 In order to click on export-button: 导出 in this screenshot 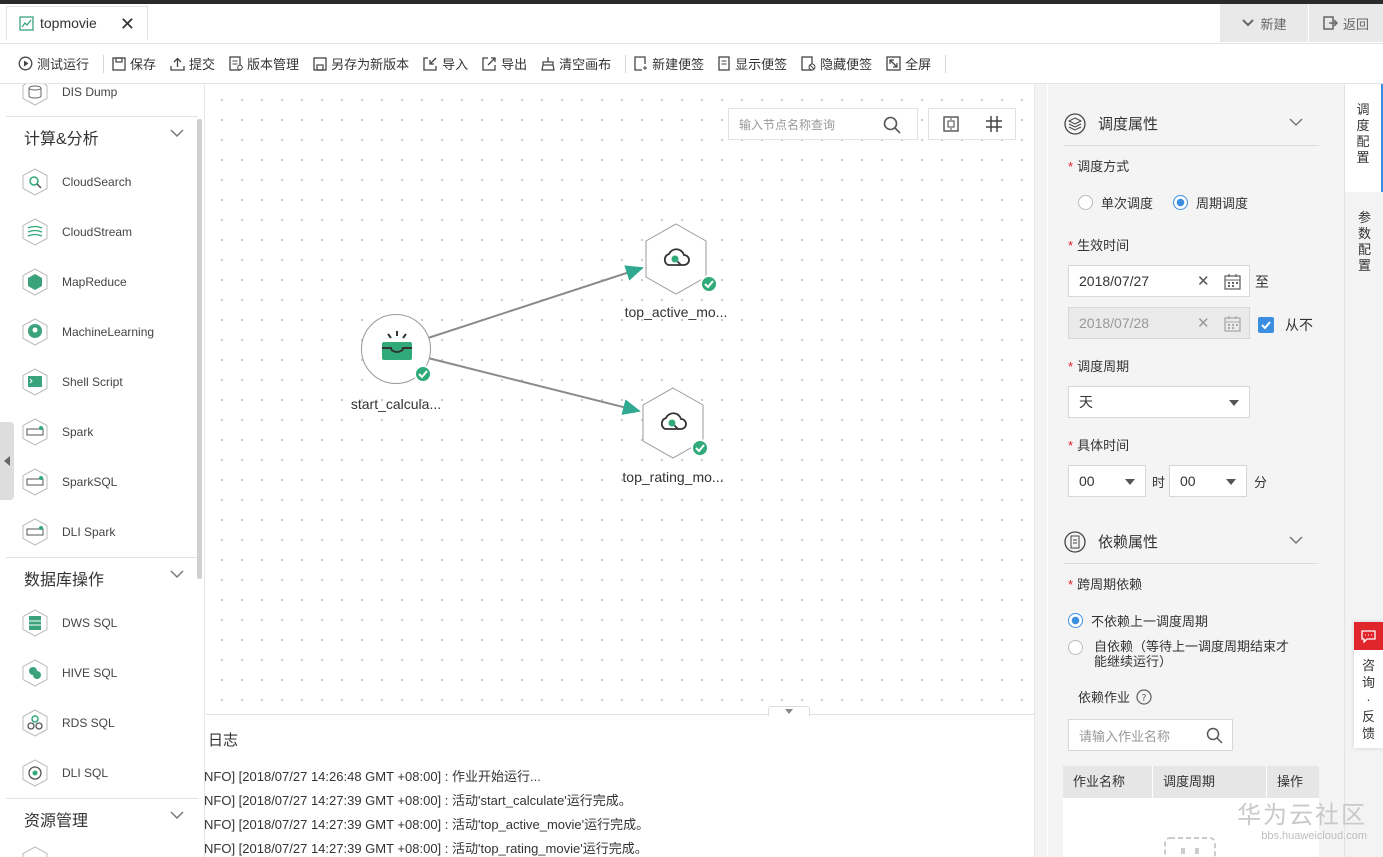, I will do `click(504, 64)`.